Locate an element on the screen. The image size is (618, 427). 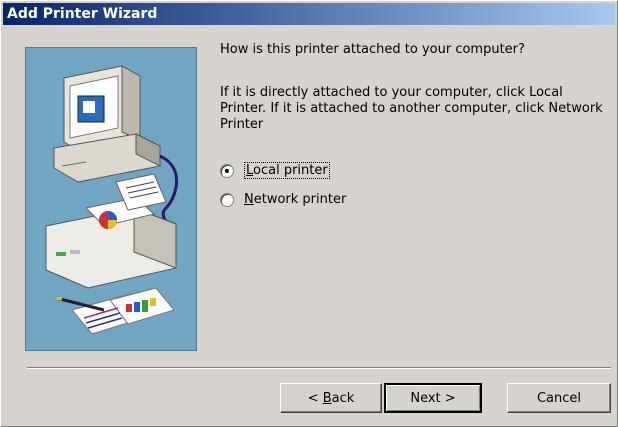
back-button: < Back is located at coordinates (331, 398).